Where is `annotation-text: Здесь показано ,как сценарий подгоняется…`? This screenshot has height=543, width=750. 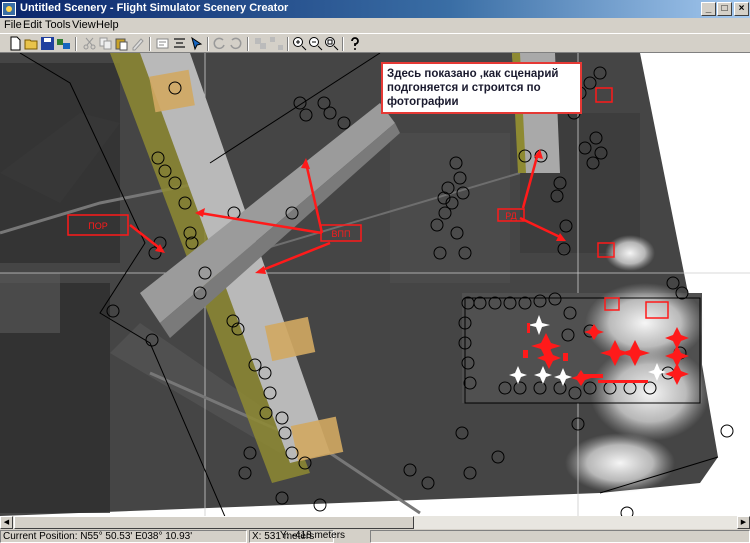 annotation-text: Здесь показано ,как сценарий подгоняется… is located at coordinates (473, 88).